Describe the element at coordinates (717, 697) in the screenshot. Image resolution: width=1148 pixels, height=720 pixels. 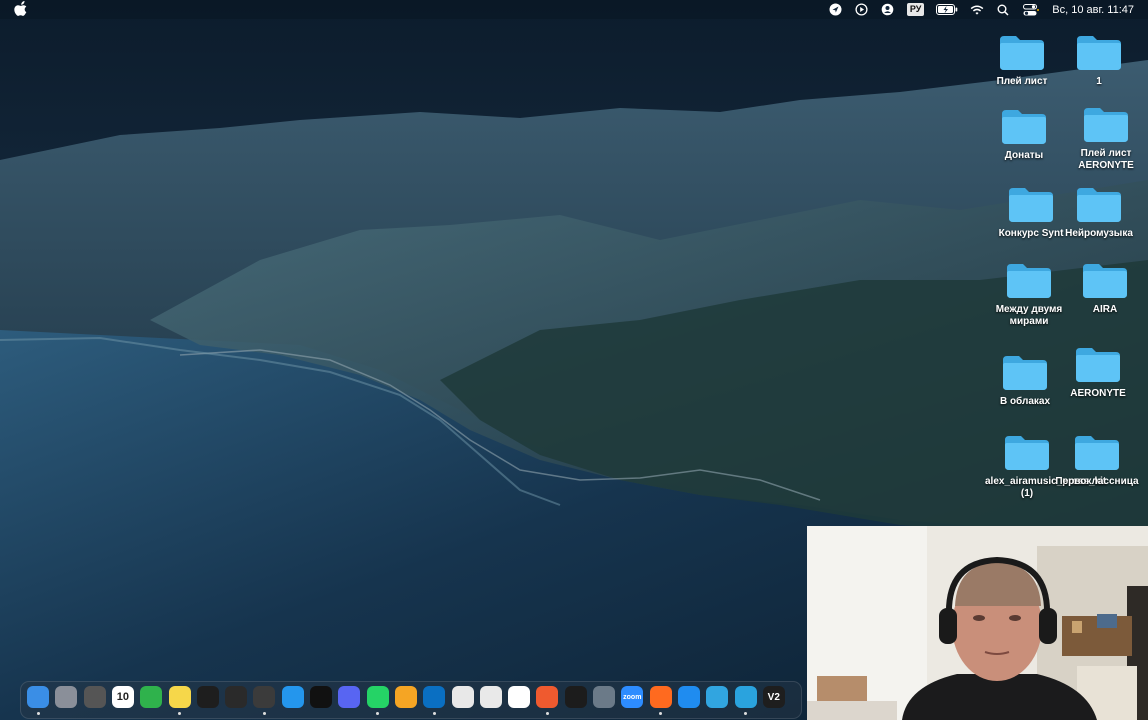
I see `yandex-messenger-icon` at that location.